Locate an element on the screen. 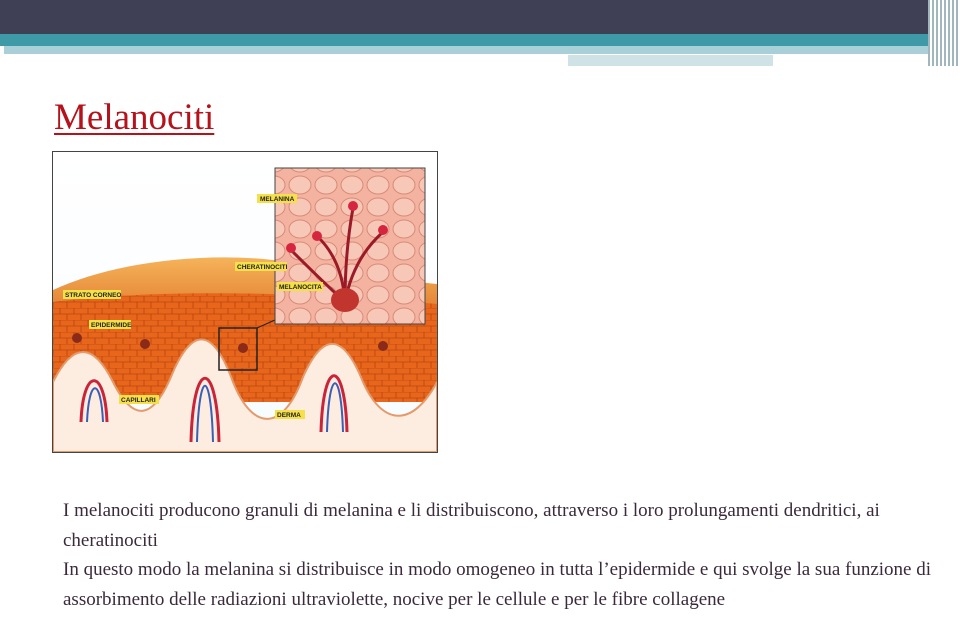  label-capillari: CAPILLARI is located at coordinates (138, 400).